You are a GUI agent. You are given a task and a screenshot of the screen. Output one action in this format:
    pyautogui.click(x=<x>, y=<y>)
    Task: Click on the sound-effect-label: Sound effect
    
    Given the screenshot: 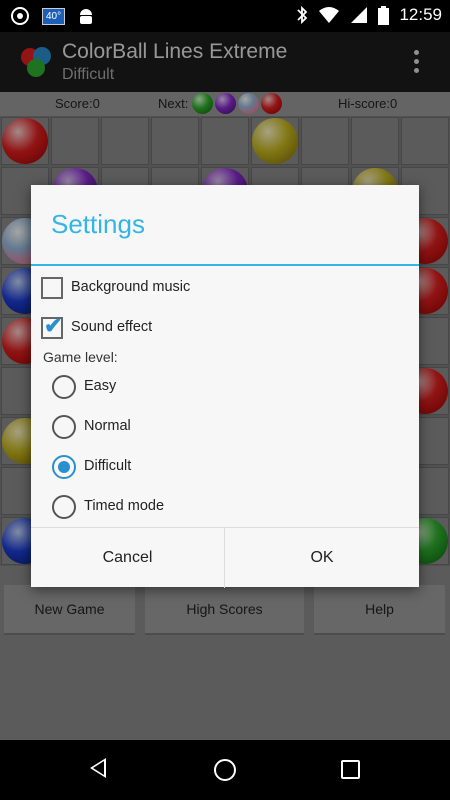 What is the action you would take?
    pyautogui.click(x=111, y=327)
    